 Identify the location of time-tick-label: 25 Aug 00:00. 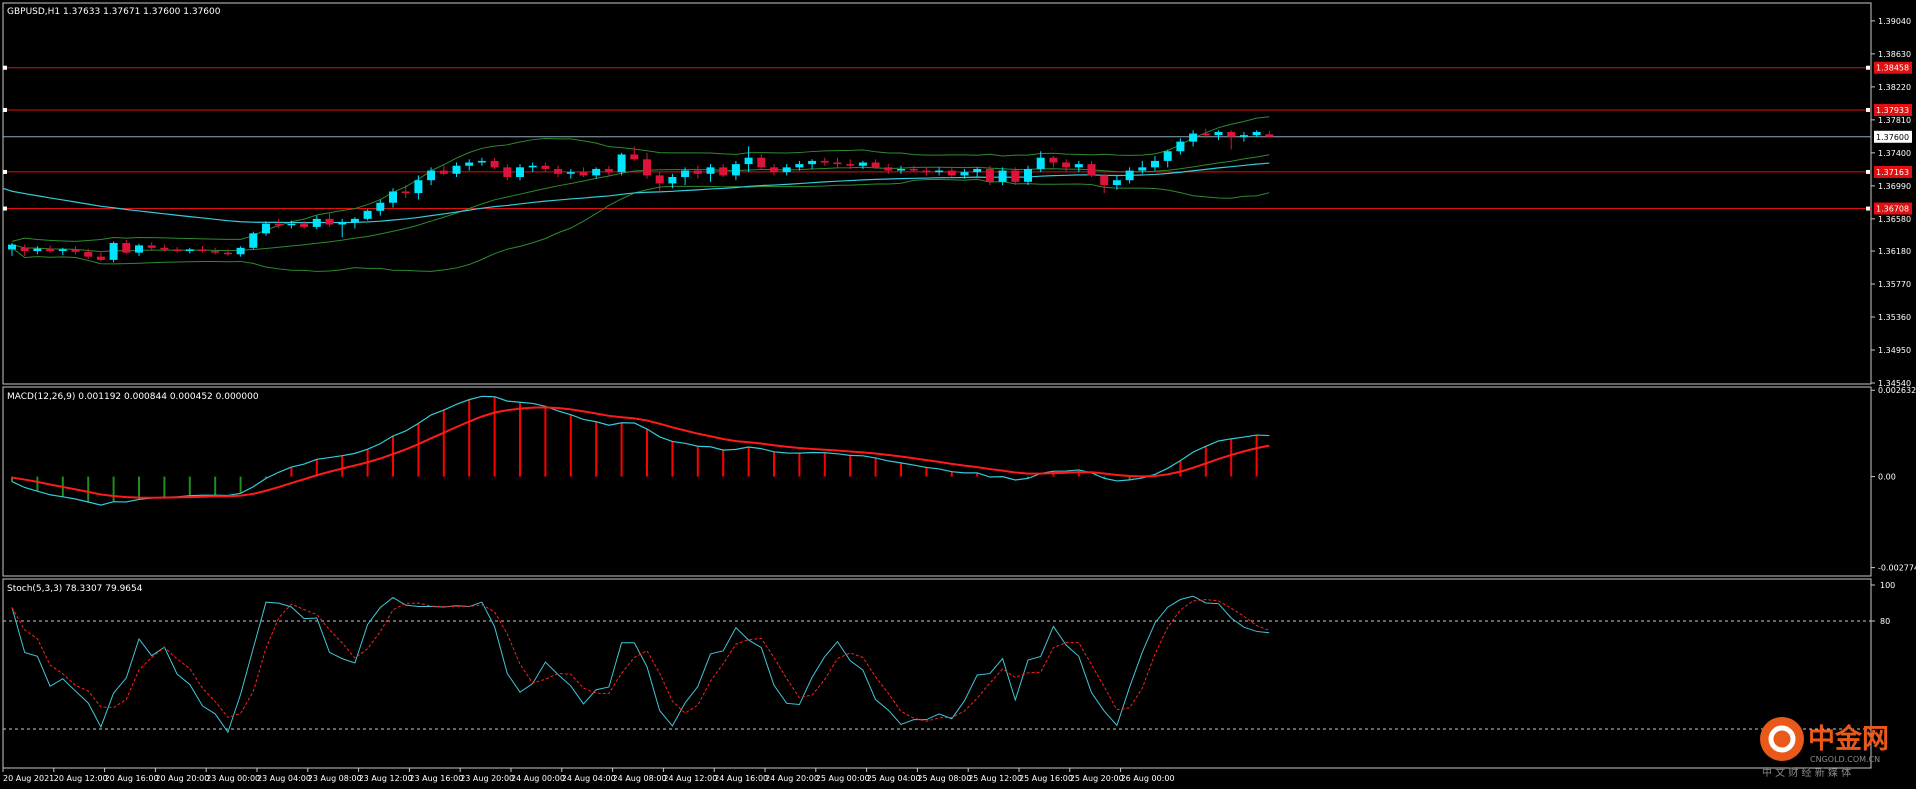
(843, 778).